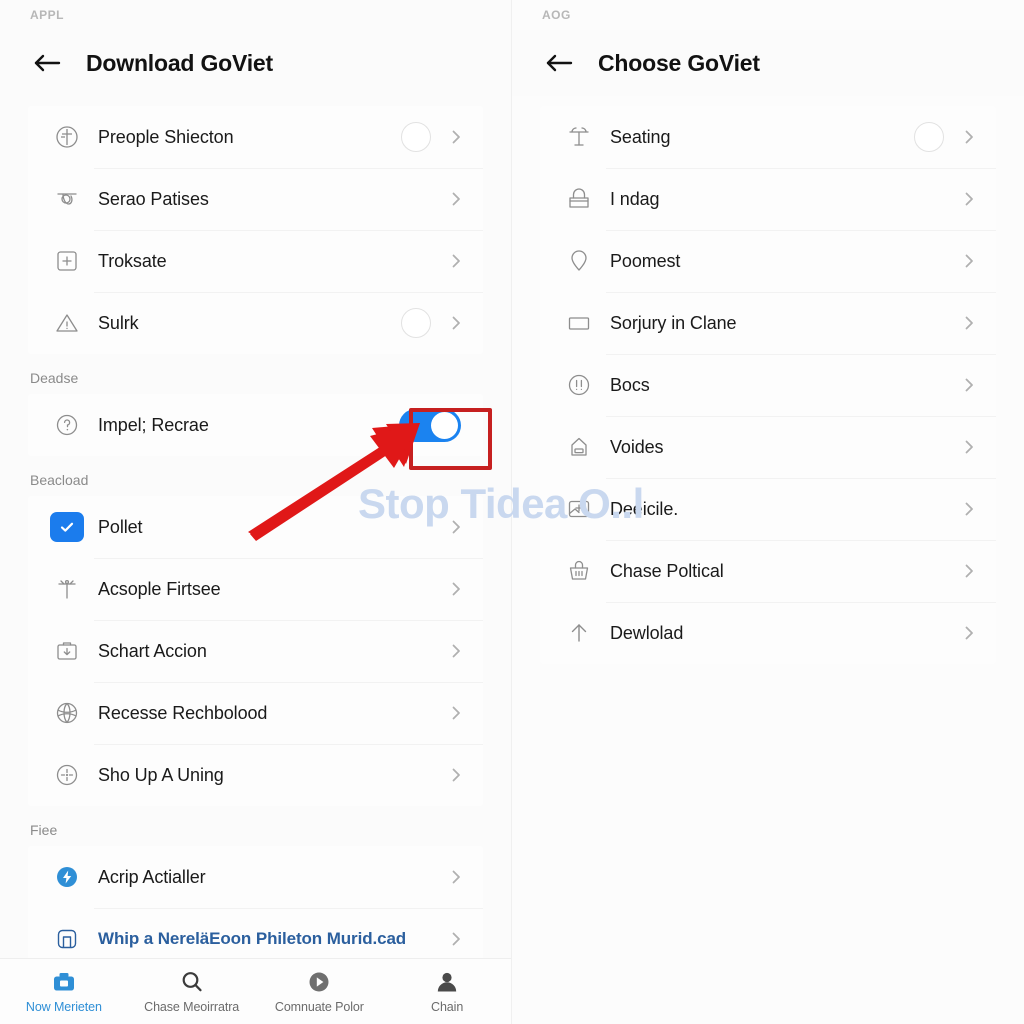 Image resolution: width=1024 pixels, height=1024 pixels. Describe the element at coordinates (768, 633) in the screenshot. I see `list-item: Dewlolad` at that location.